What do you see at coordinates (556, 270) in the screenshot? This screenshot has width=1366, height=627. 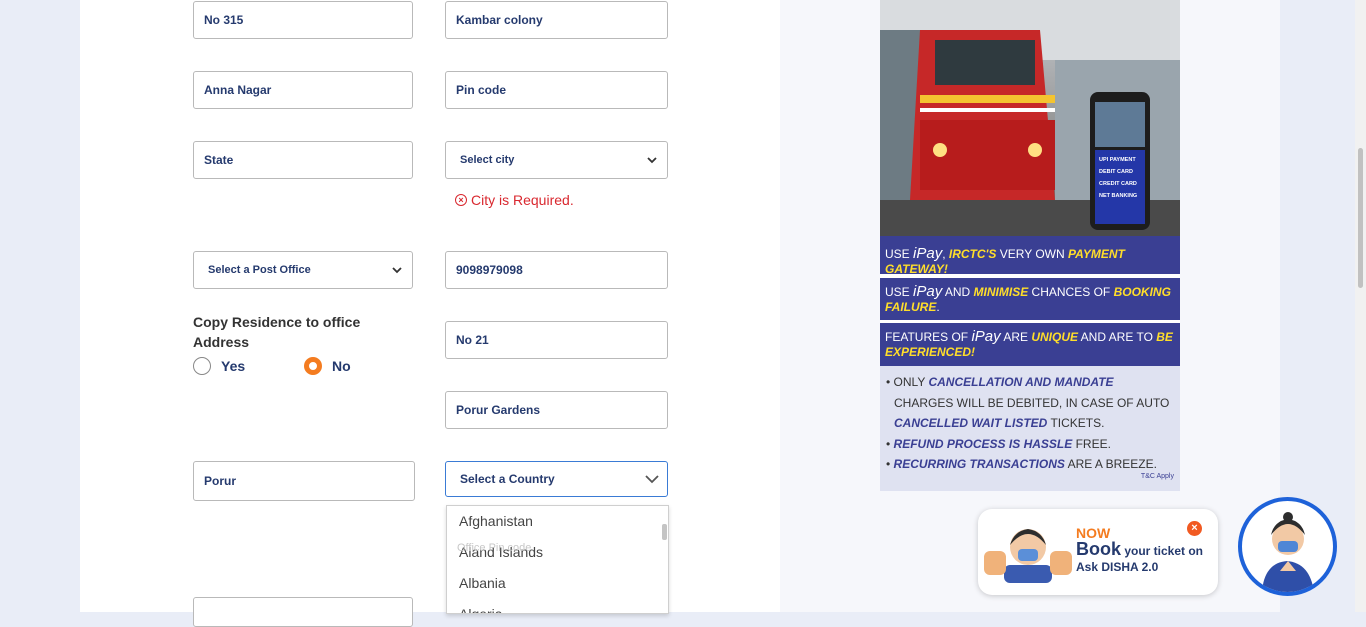 I see `phone-input: 9098979098` at bounding box center [556, 270].